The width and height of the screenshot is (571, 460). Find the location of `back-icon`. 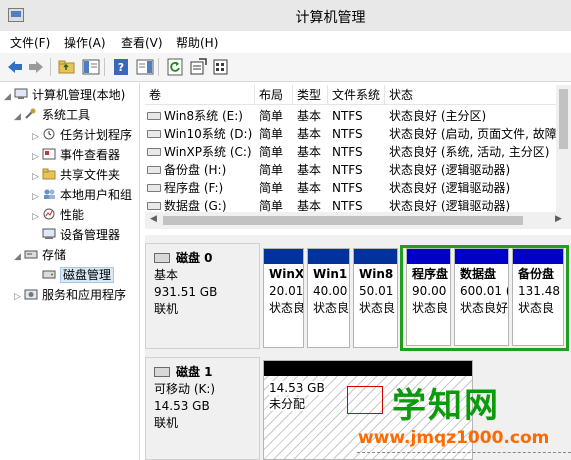

back-icon is located at coordinates (15, 67).